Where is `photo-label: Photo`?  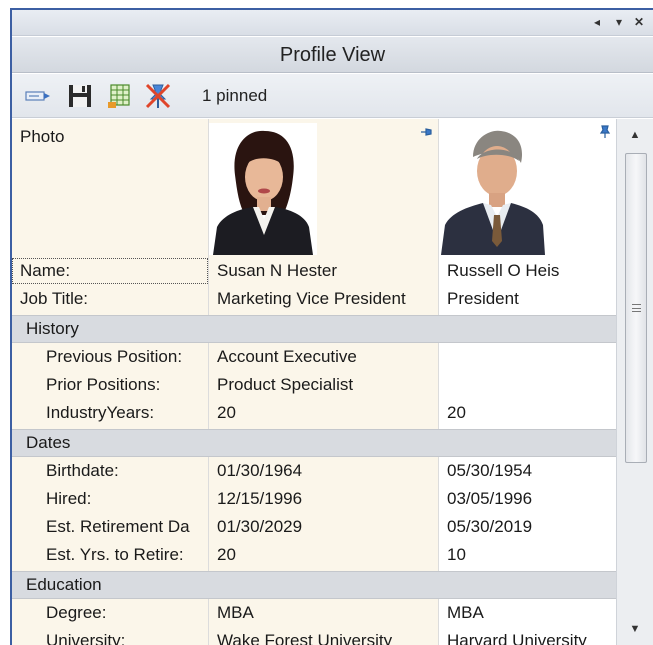 photo-label: Photo is located at coordinates (42, 136).